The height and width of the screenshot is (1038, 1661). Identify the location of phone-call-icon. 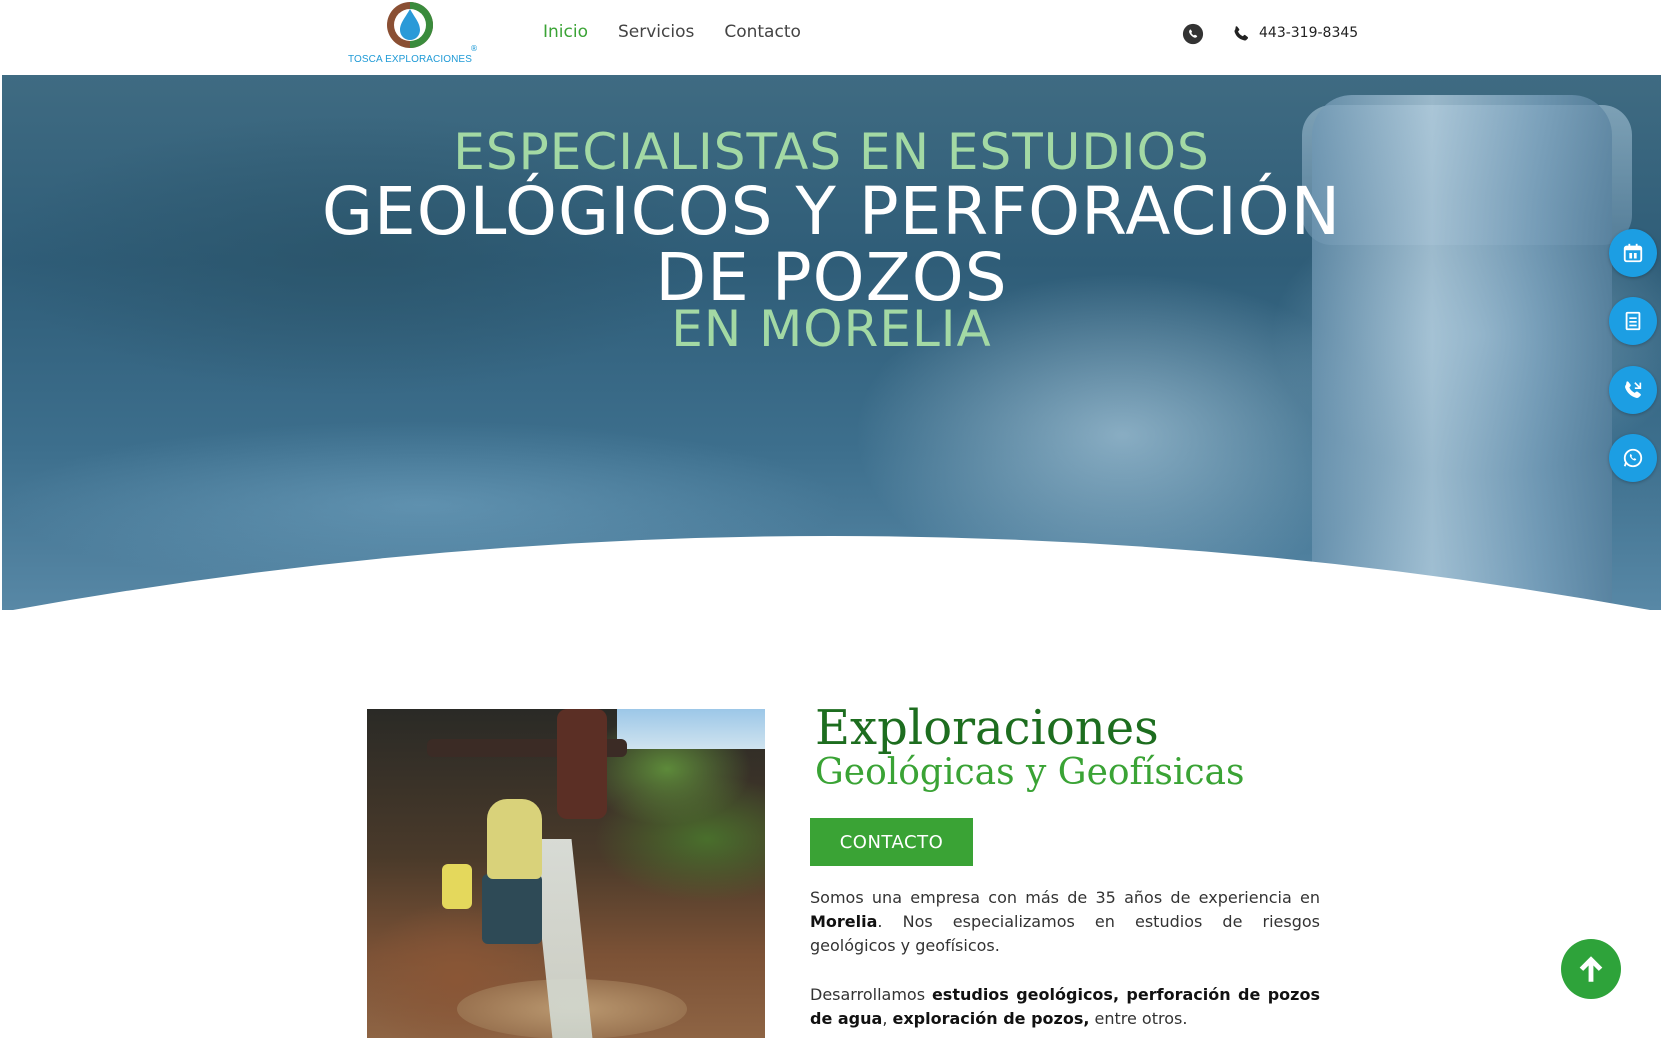
(1633, 390).